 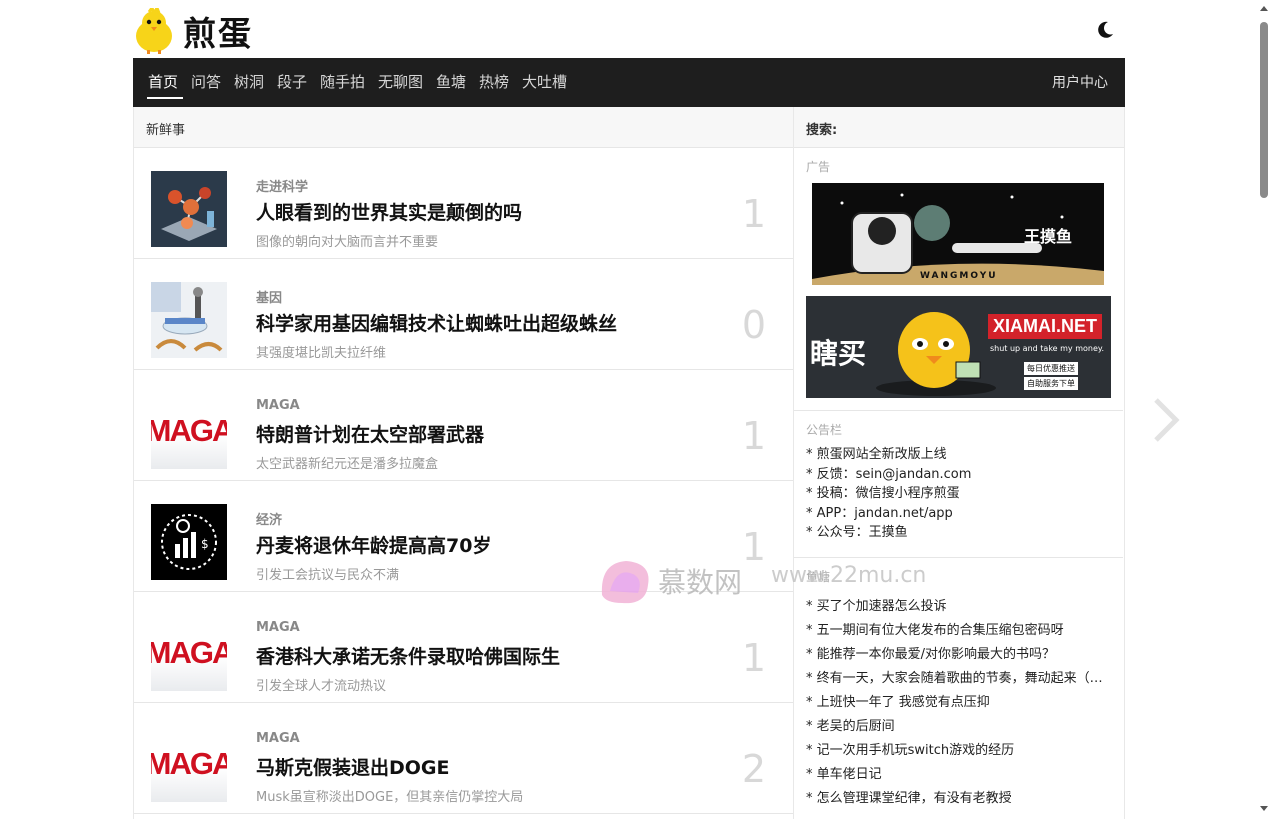 What do you see at coordinates (838, 353) in the screenshot?
I see `ad2-left-text: 瞎买` at bounding box center [838, 353].